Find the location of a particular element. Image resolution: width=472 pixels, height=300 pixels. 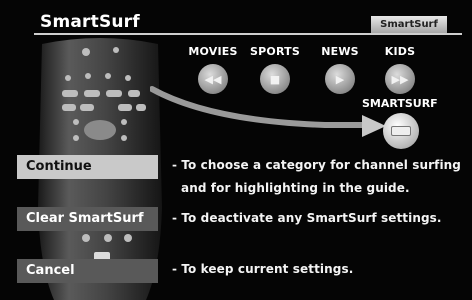

smartsurf-icon is located at coordinates (401, 131).